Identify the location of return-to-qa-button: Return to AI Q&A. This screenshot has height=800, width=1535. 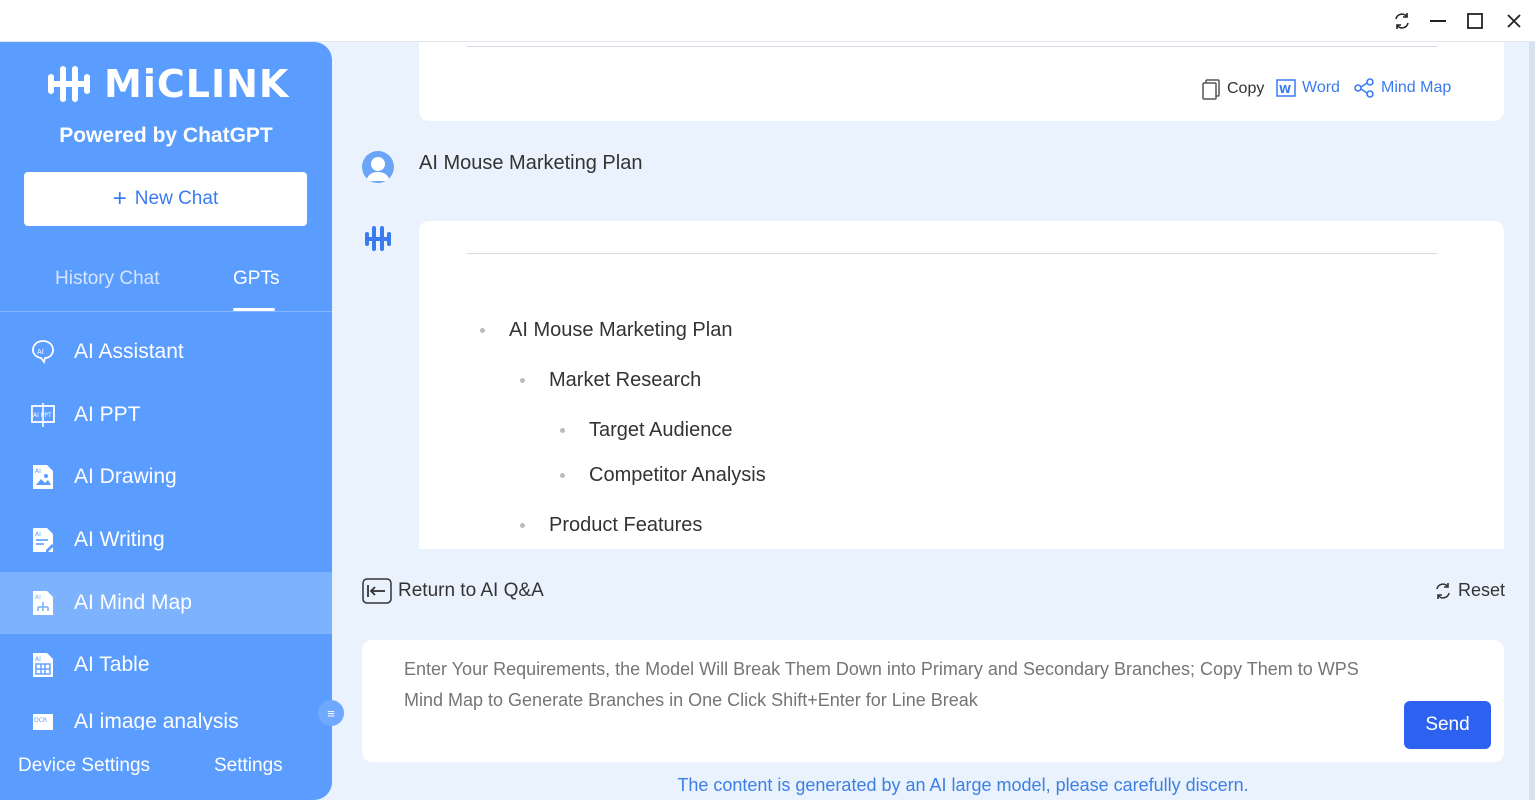
(453, 591).